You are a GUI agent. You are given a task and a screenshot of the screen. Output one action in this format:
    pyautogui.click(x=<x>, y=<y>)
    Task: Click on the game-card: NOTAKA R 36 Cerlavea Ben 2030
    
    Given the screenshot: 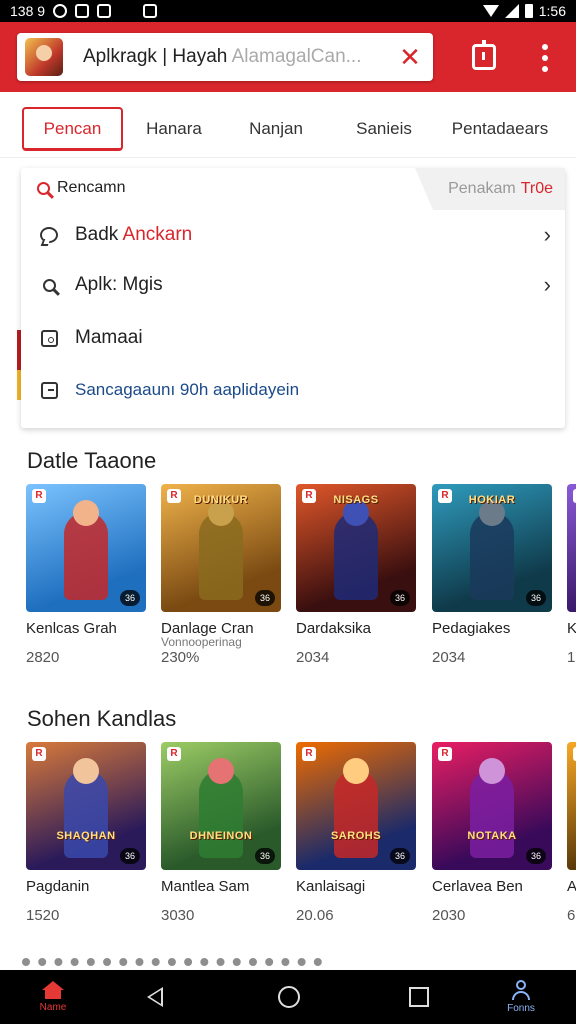 What is the action you would take?
    pyautogui.click(x=492, y=833)
    